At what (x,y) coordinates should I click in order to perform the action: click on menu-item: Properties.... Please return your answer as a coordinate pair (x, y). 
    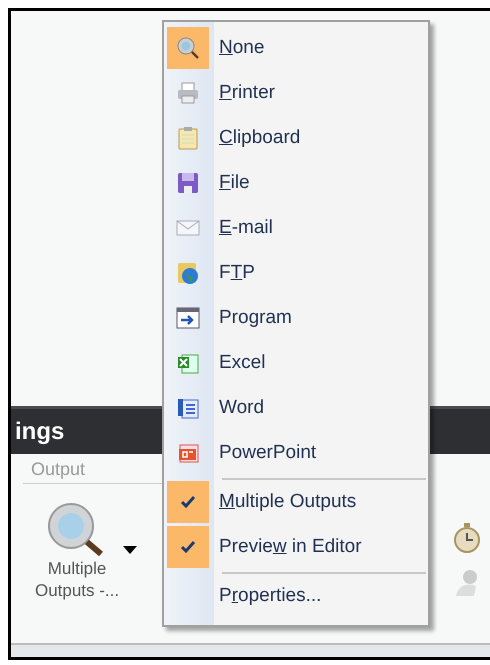
    Looking at the image, I should click on (296, 596).